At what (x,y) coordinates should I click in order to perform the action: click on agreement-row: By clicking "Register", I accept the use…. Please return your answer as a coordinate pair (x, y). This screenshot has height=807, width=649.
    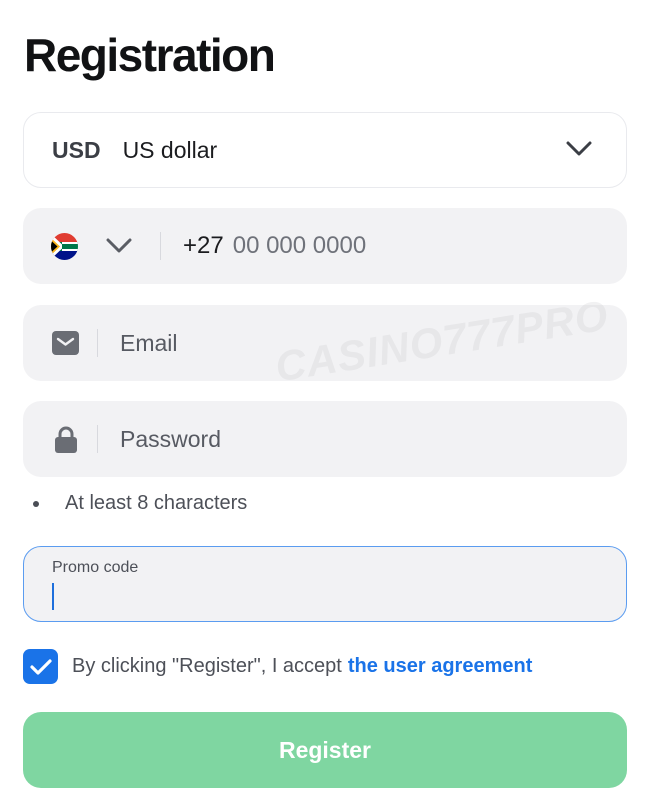
    Looking at the image, I should click on (277, 666).